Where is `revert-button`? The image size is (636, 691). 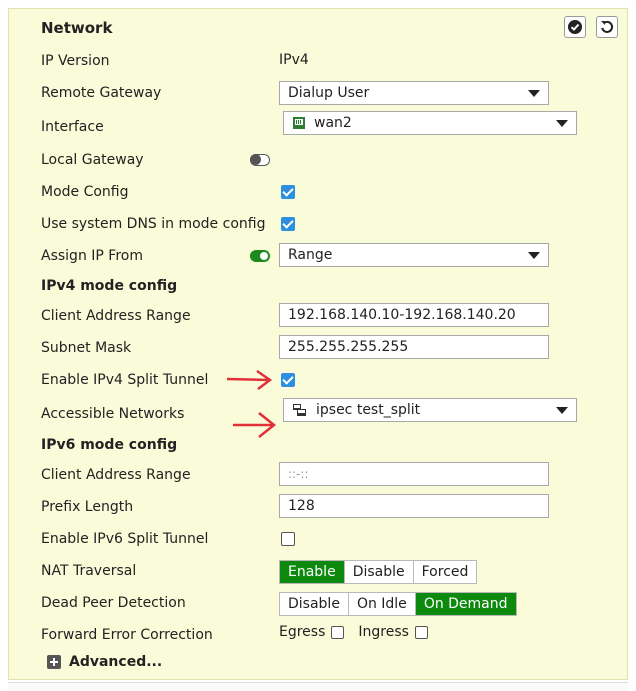 revert-button is located at coordinates (607, 27).